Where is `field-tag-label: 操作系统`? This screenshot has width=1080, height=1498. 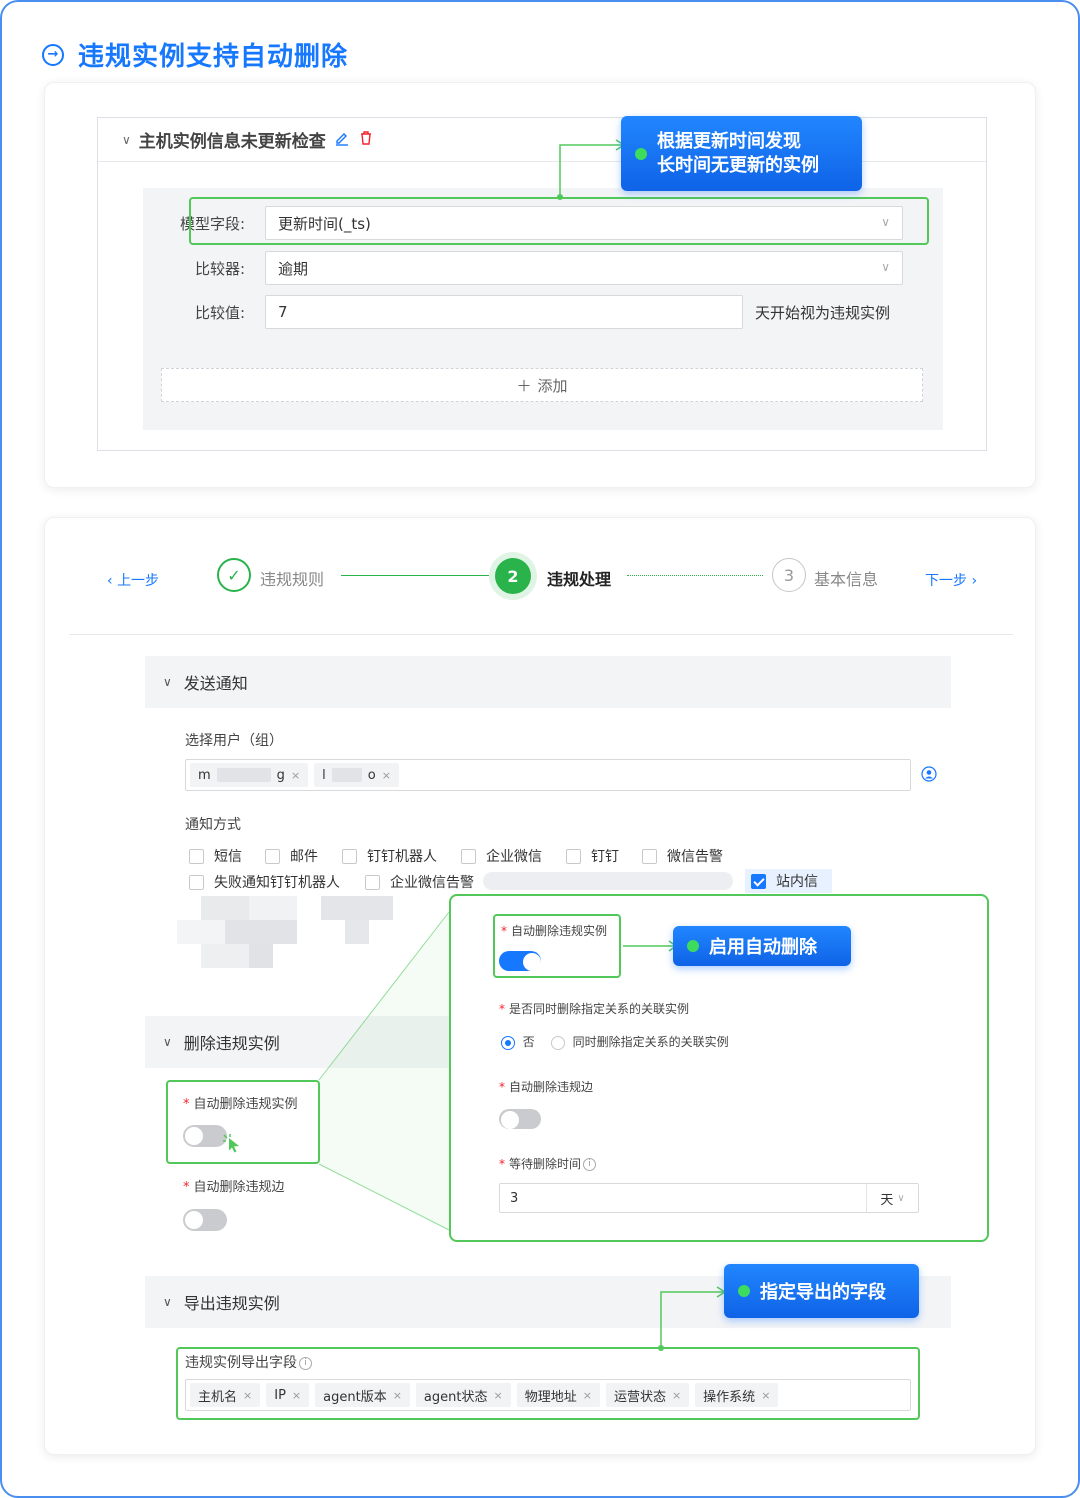 field-tag-label: 操作系统 is located at coordinates (729, 1397).